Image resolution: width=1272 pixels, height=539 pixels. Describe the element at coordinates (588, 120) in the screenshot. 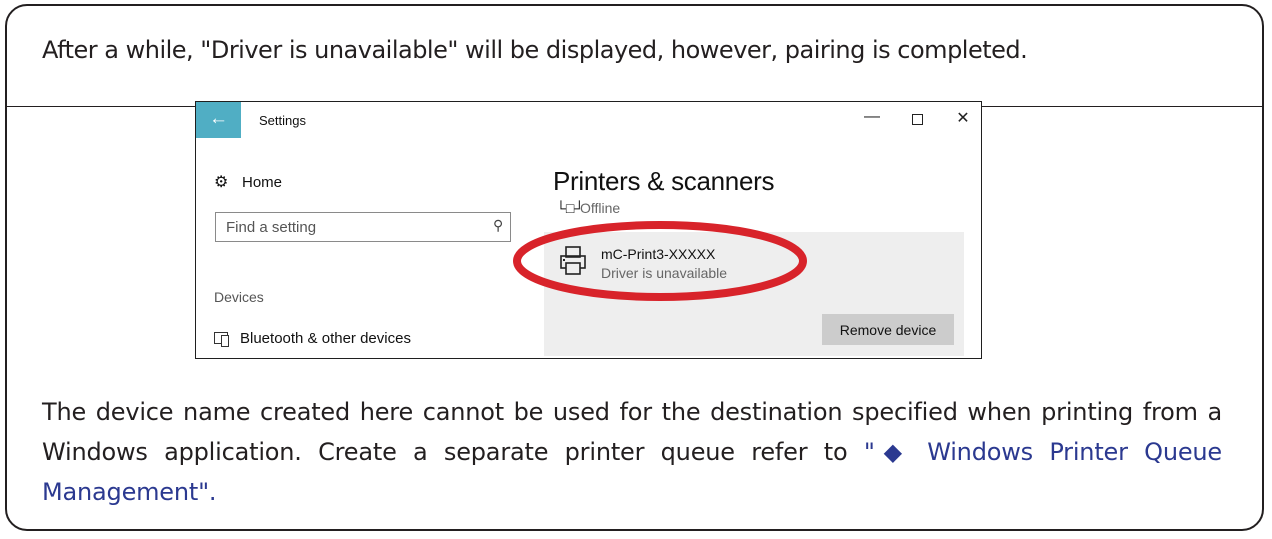

I see `title-bar: ← Settings — ✕` at that location.